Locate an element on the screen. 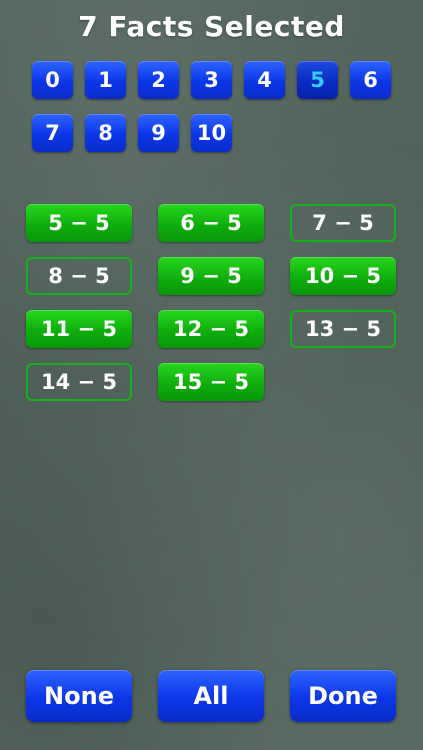 This screenshot has width=423, height=750. fact-toggle-13-minus-5: 13 − 5 is located at coordinates (343, 329).